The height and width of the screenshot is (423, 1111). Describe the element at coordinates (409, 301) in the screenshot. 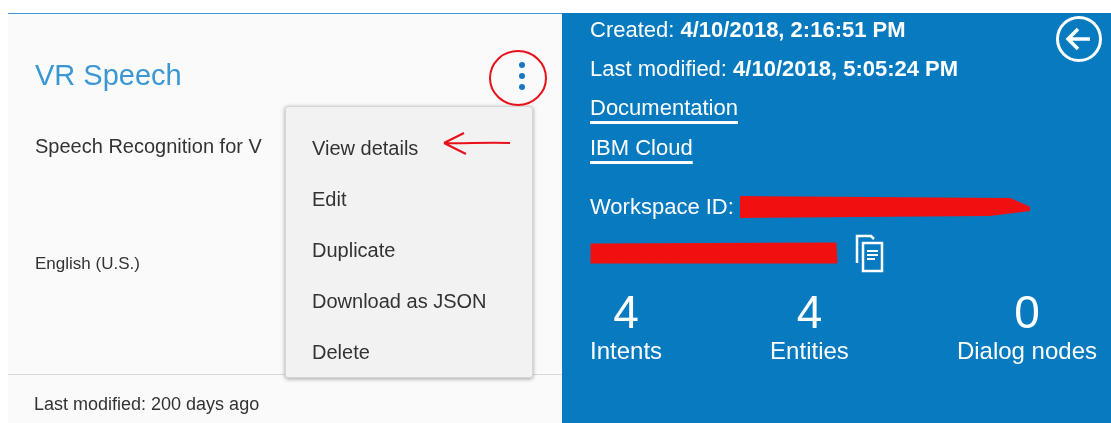

I see `menu-item: Download as JSON` at that location.